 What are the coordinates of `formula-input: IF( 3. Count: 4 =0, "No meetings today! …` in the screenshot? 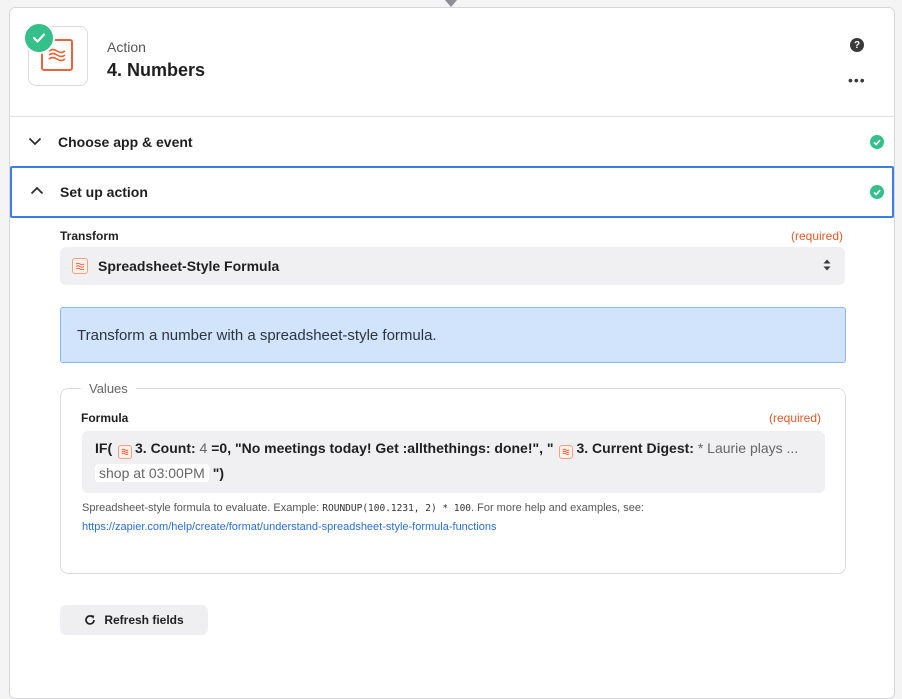 It's located at (453, 462).